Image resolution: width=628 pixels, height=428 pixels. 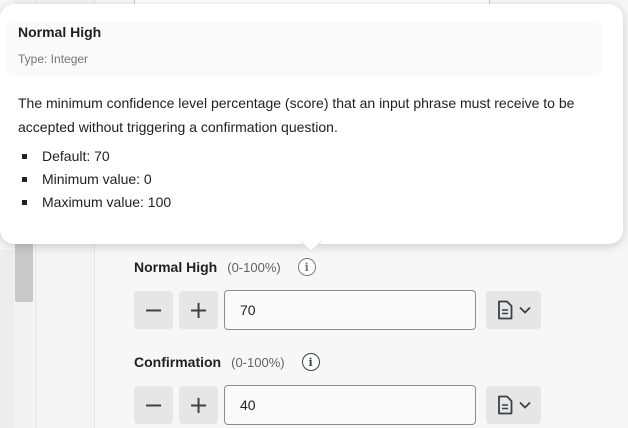 What do you see at coordinates (97, 179) in the screenshot?
I see `tooltip-minimum: Minimum value: 0` at bounding box center [97, 179].